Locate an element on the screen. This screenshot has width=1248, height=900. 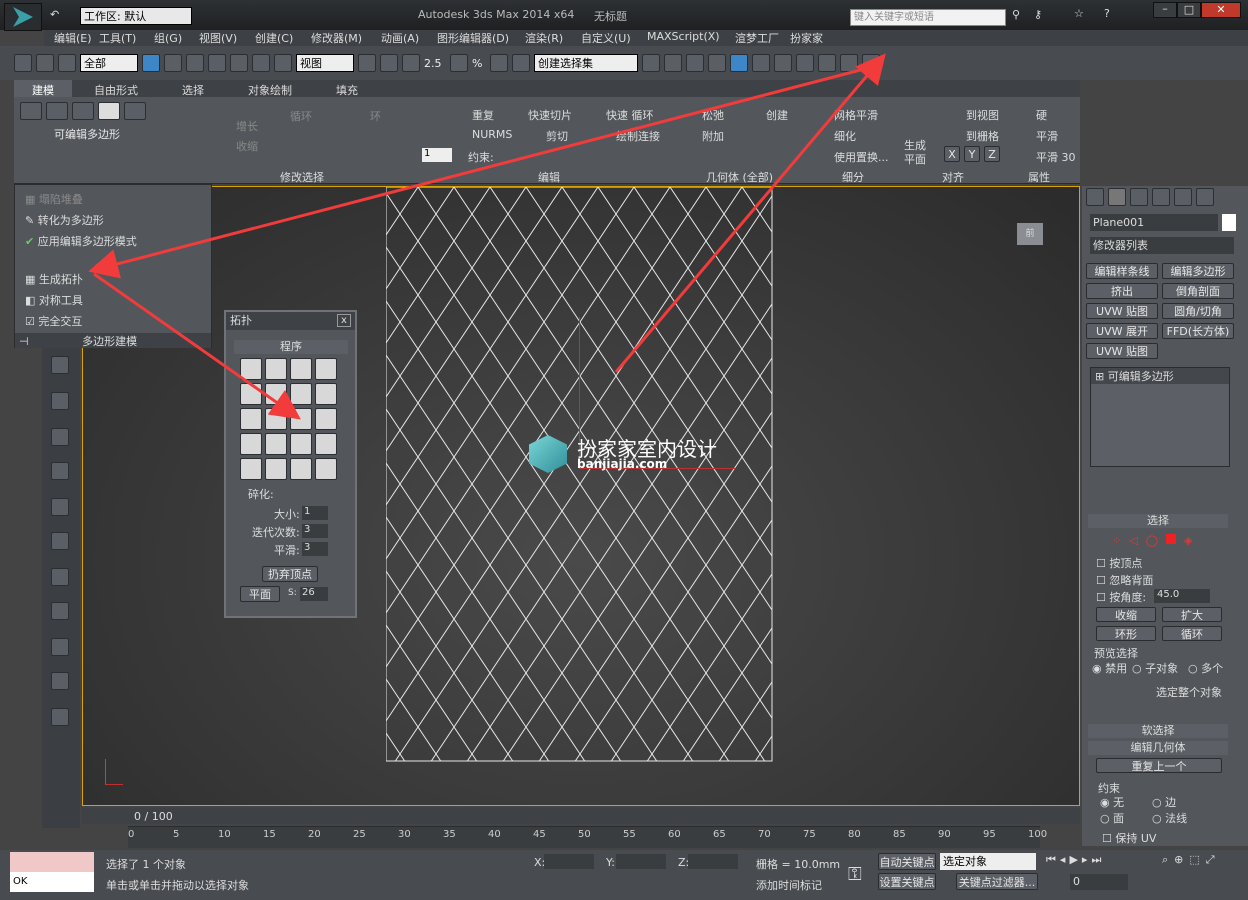
mod-extrude-button: 挤出 is located at coordinates (1122, 291).